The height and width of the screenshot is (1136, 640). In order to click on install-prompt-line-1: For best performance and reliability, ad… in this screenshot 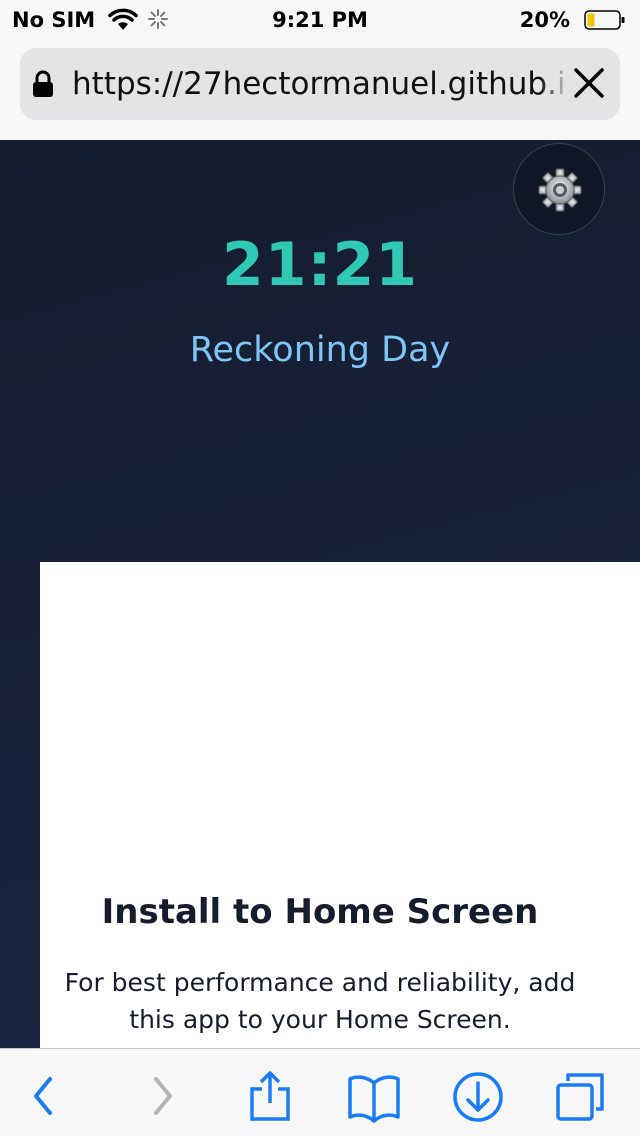, I will do `click(320, 982)`.